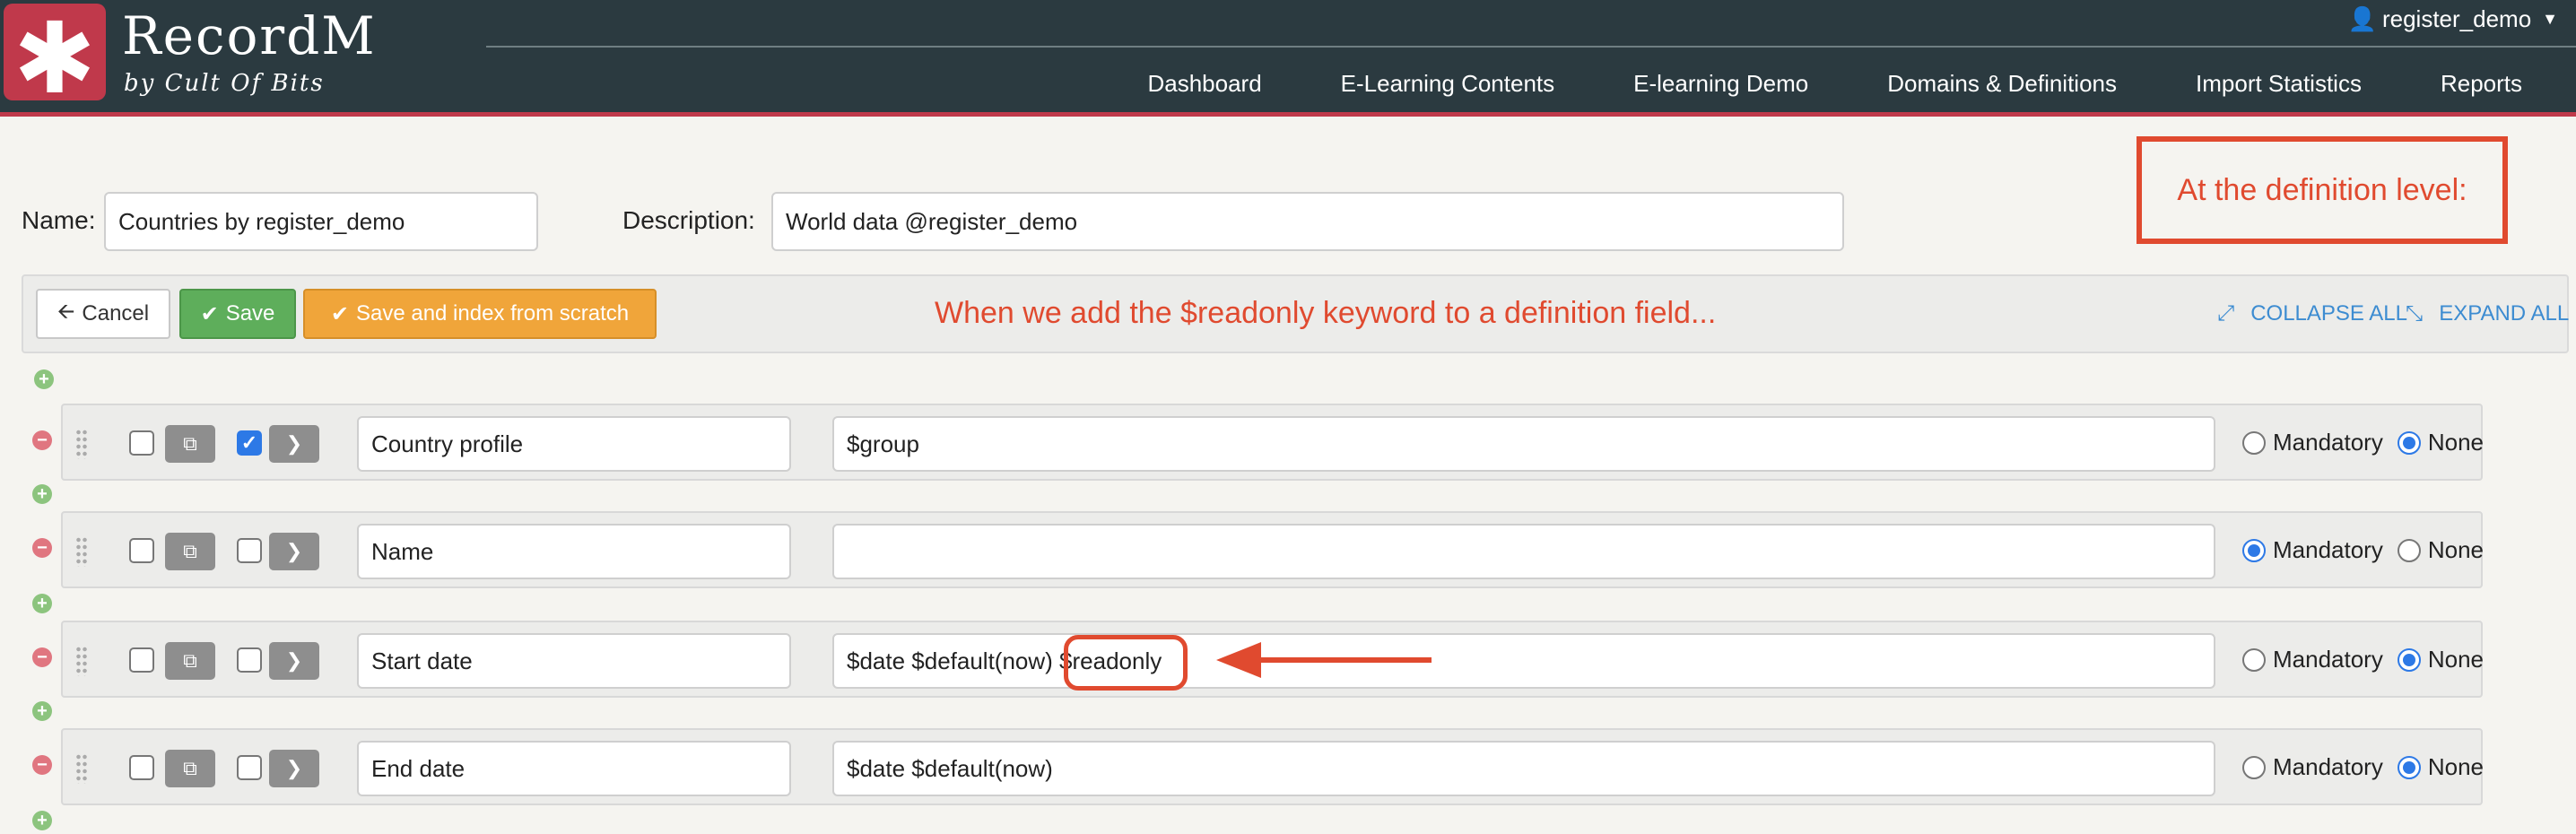 Image resolution: width=2576 pixels, height=834 pixels. I want to click on nav-dashboard: Dashboard, so click(1204, 88).